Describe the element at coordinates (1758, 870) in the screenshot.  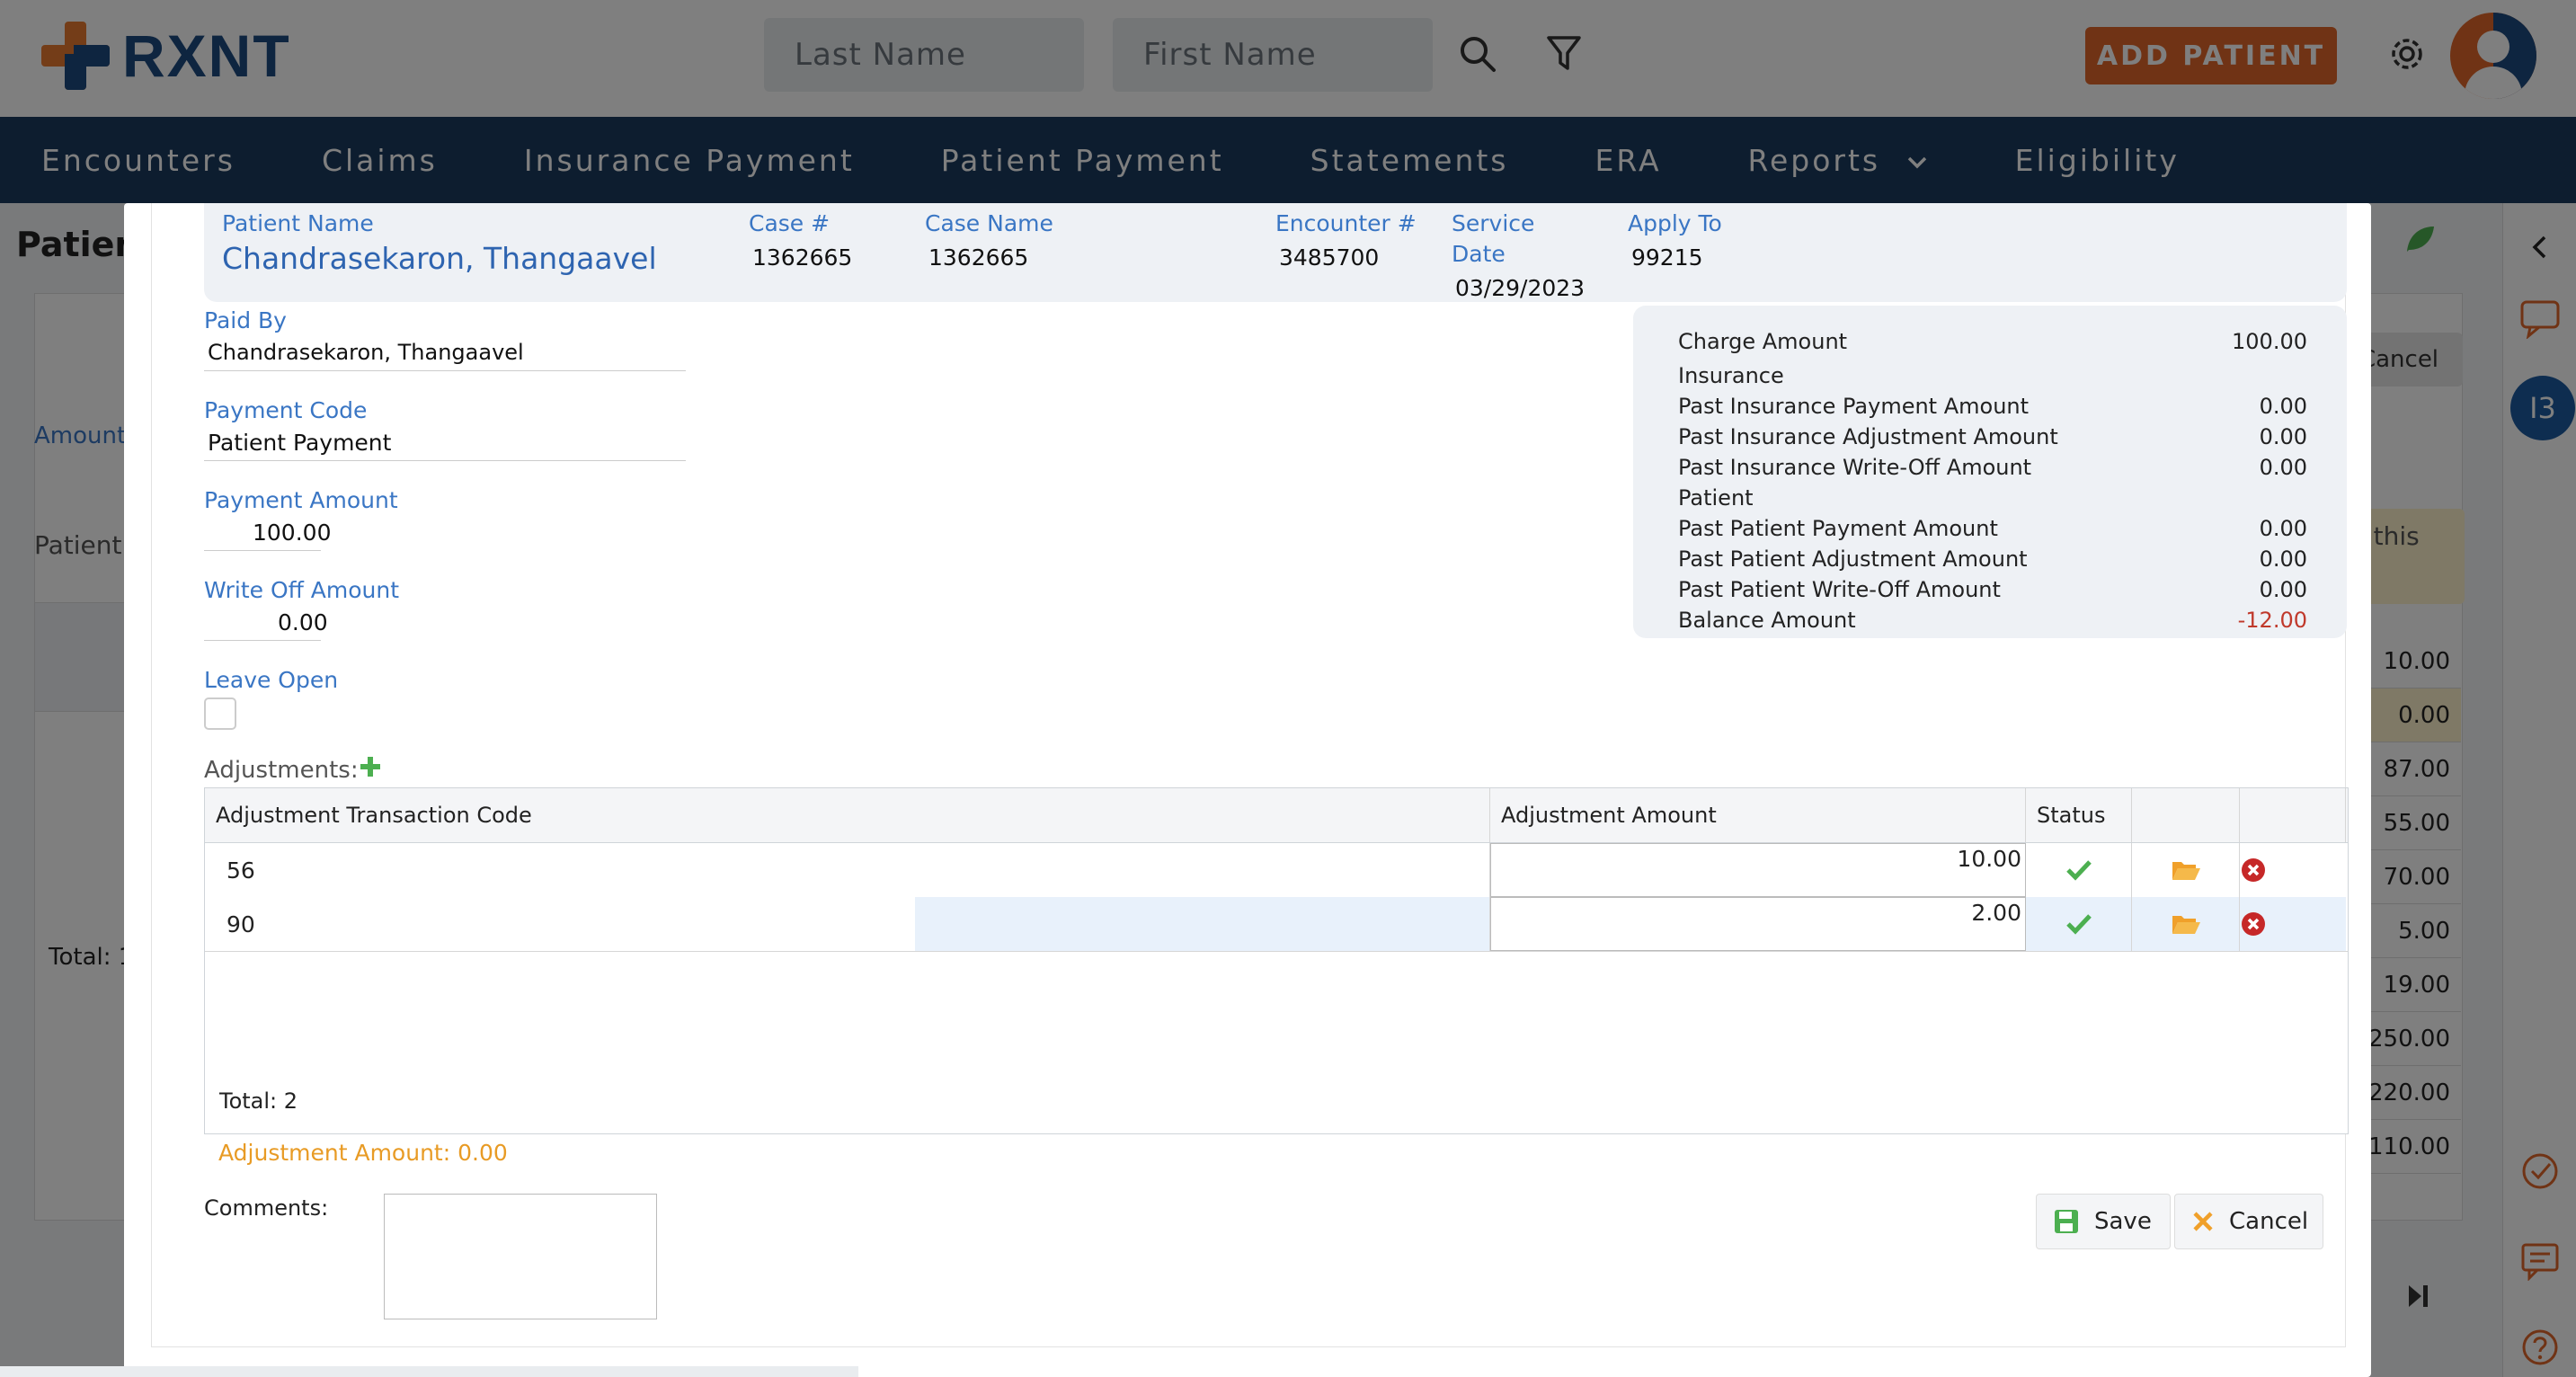
I see `adjustment-amount-input: 10.00` at that location.